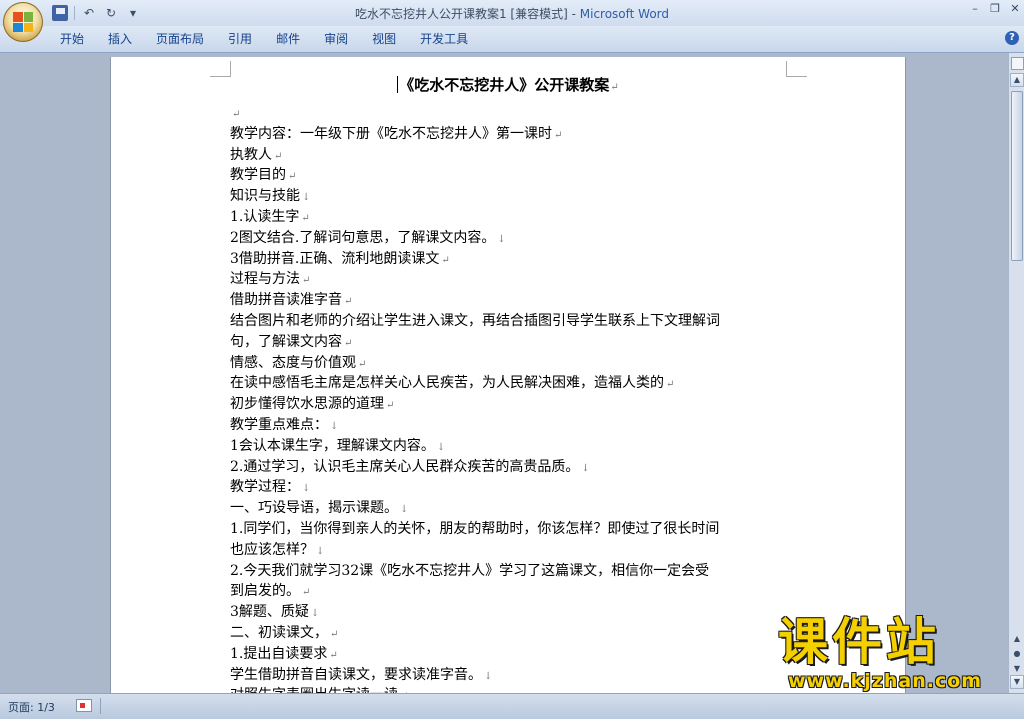 The height and width of the screenshot is (719, 1024). I want to click on document-line: 学生借助拼音自读课文，要求读准字音。 ↓, so click(510, 675).